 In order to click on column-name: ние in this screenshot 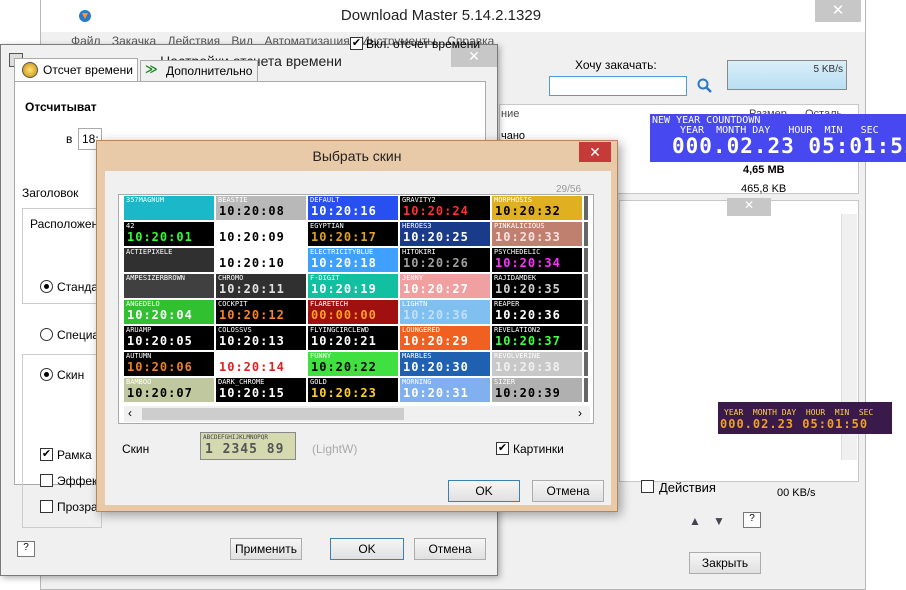, I will do `click(510, 114)`.